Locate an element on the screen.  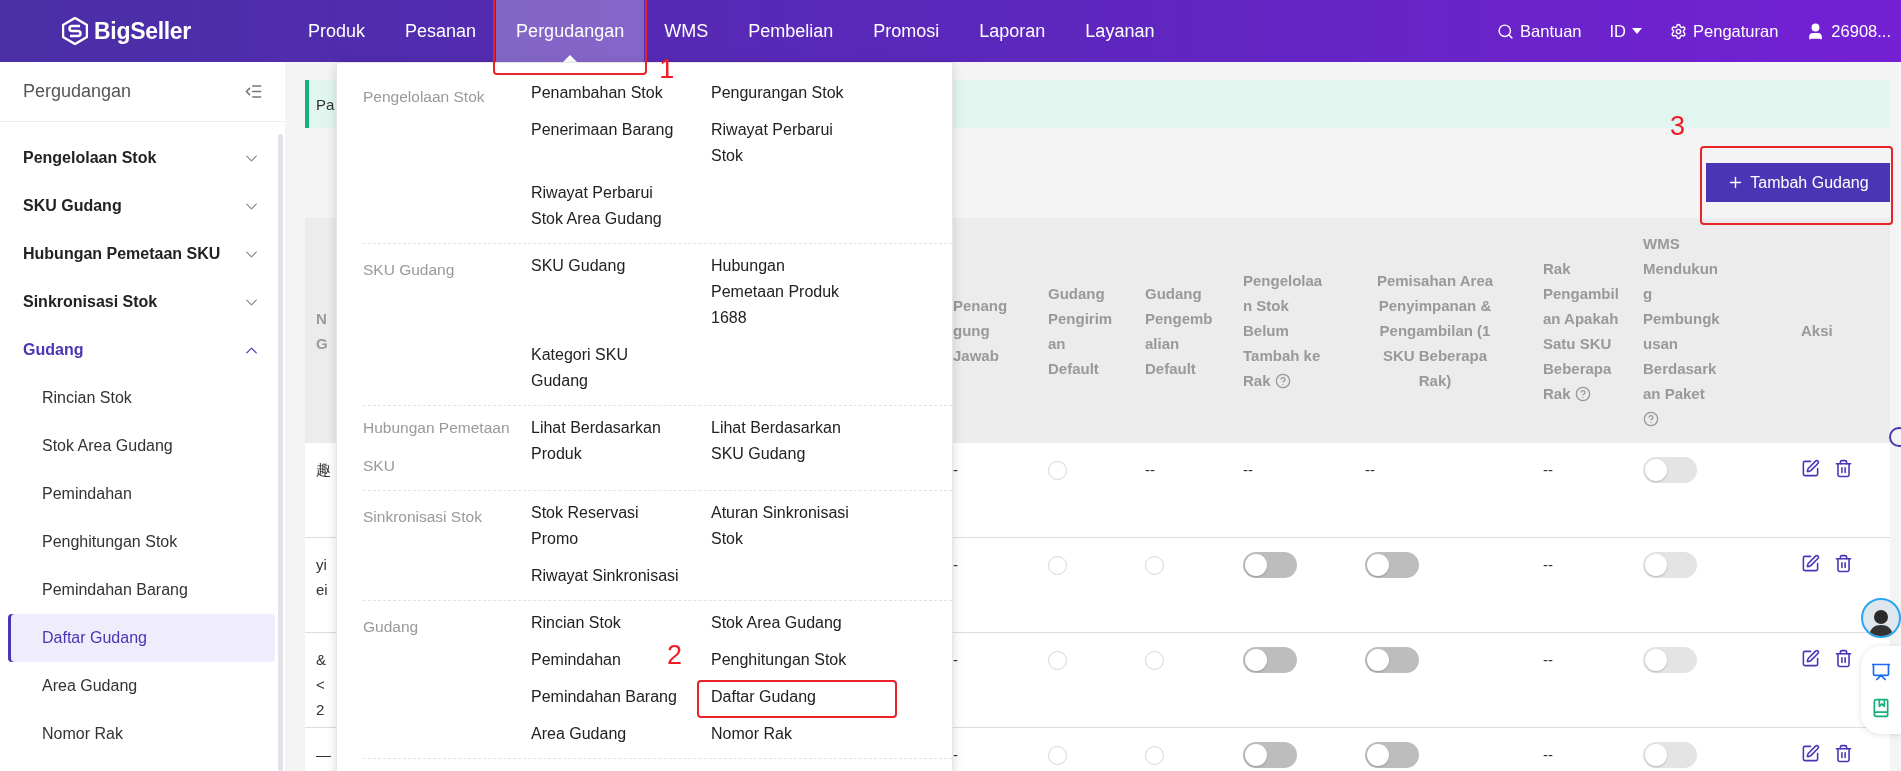
sidebar-item: Pemindahan is located at coordinates (141, 494).